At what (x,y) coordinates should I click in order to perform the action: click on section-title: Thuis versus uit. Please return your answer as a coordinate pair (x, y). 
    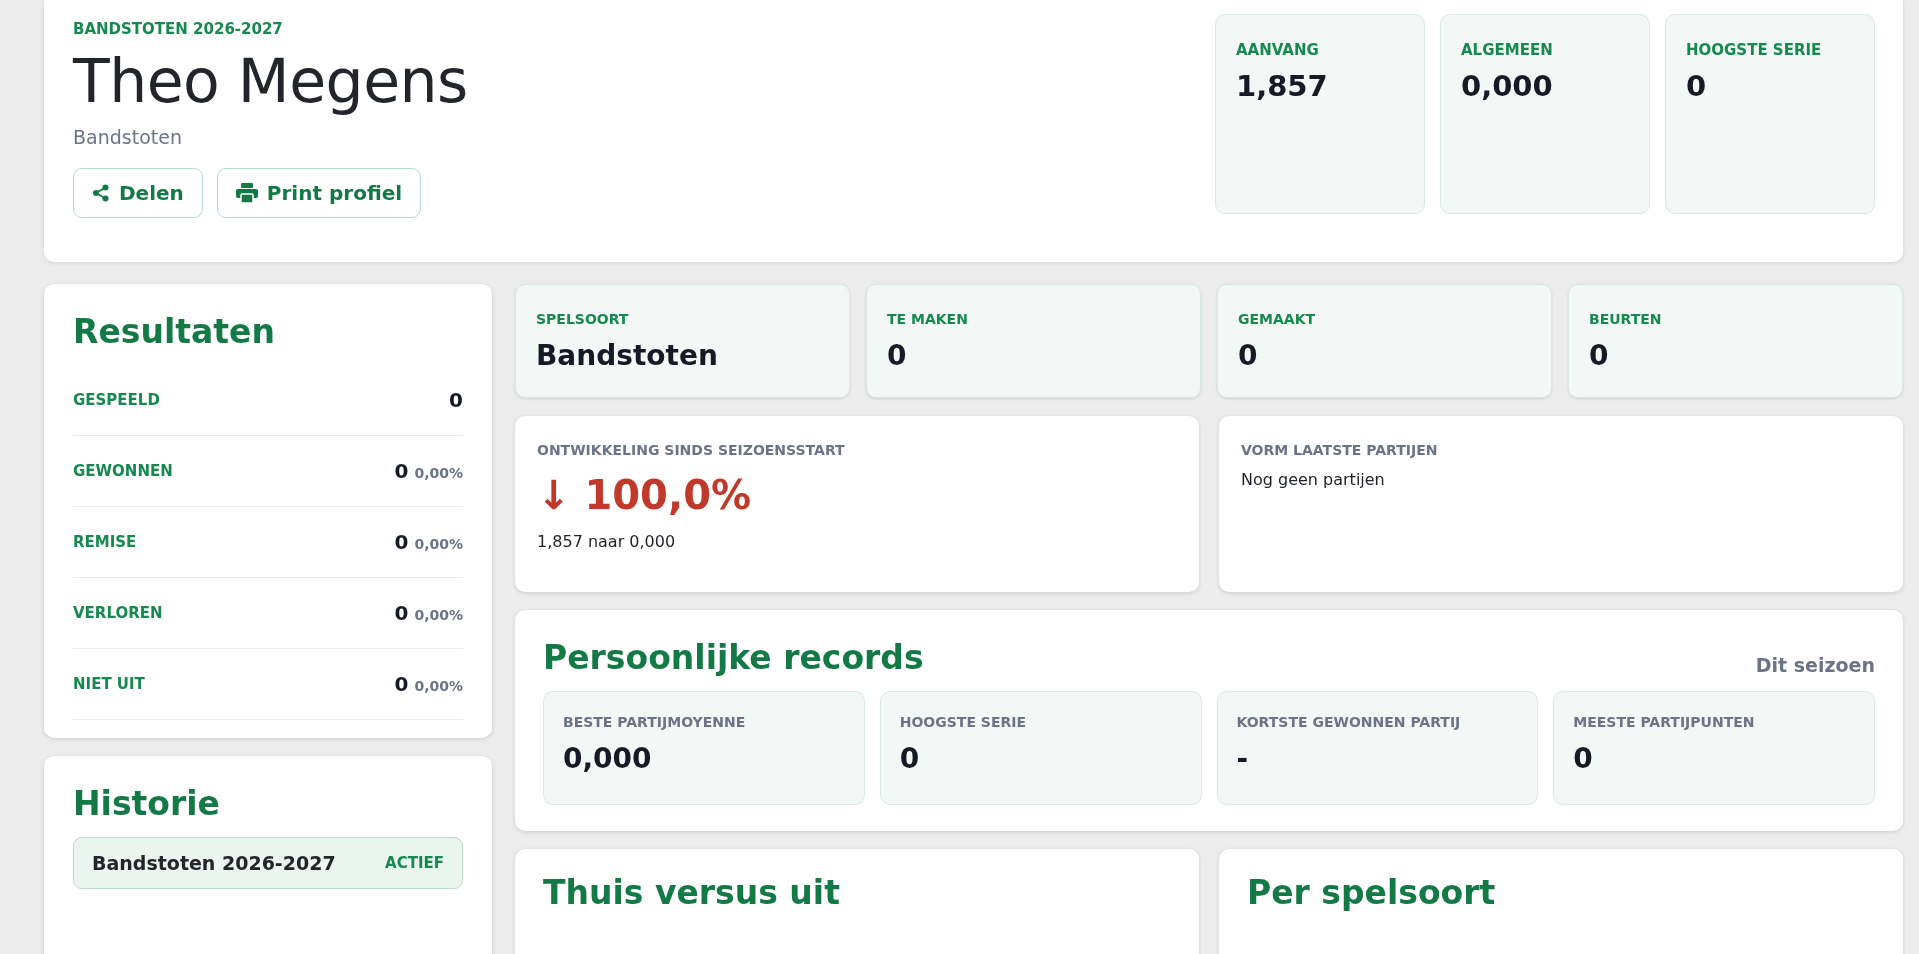
    Looking at the image, I should click on (692, 892).